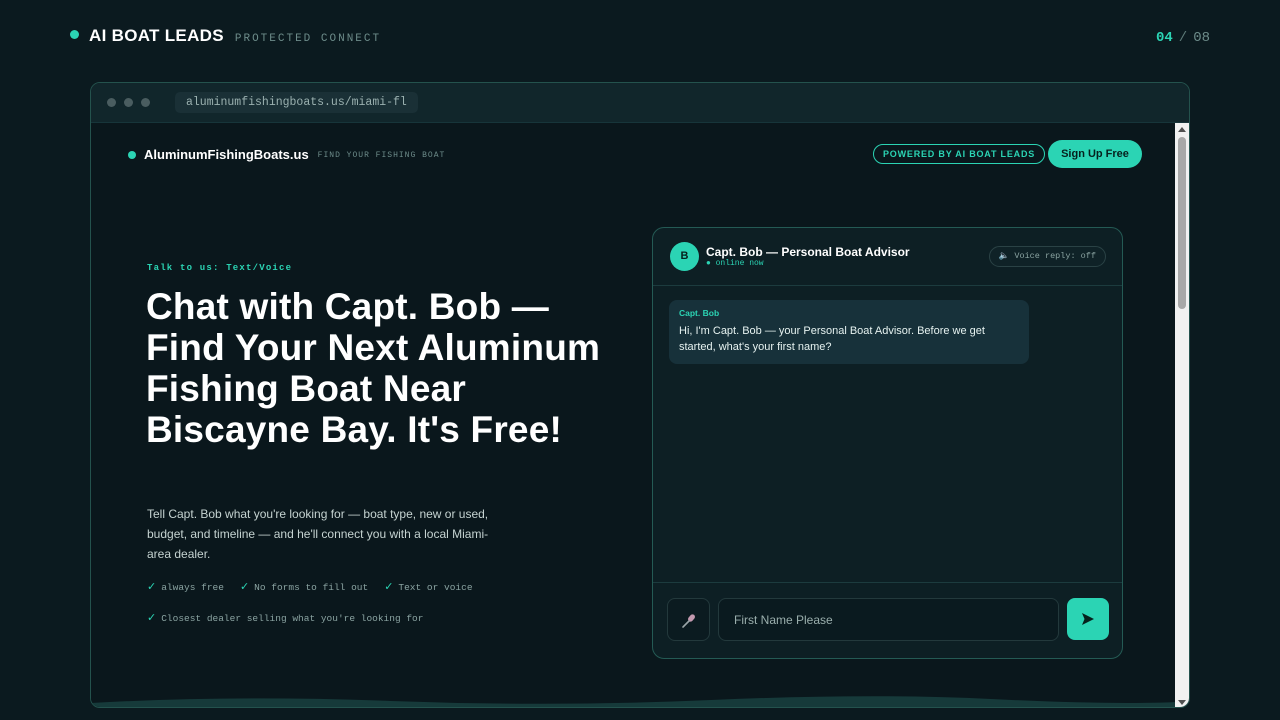  I want to click on feature-item: ✓ Text or voice, so click(428, 586).